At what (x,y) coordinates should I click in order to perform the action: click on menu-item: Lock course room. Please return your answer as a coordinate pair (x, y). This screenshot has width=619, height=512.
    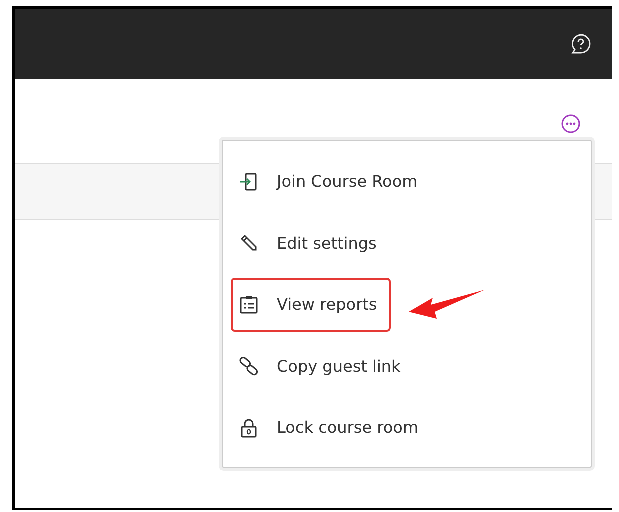
    Looking at the image, I should click on (332, 427).